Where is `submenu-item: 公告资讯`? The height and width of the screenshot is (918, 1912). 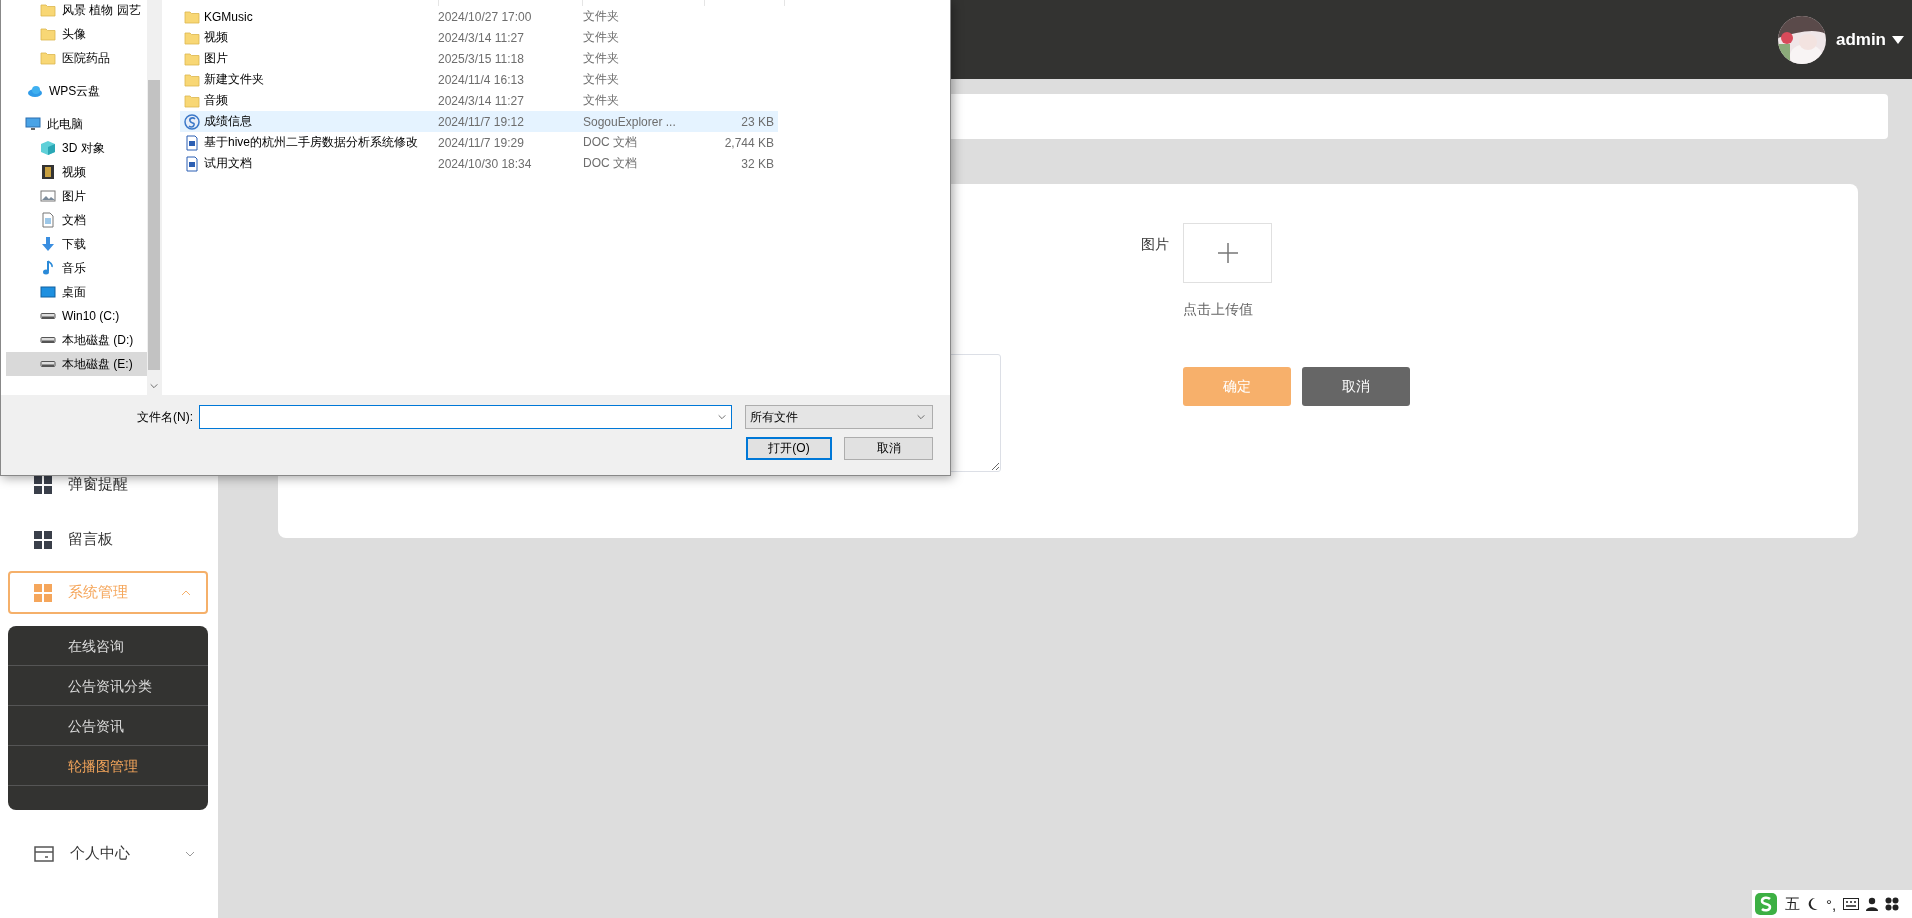 submenu-item: 公告资讯 is located at coordinates (108, 726).